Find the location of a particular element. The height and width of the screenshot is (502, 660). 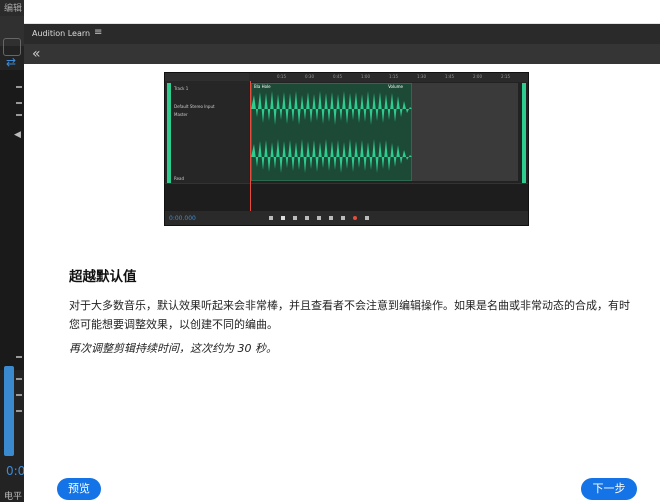

fast-forward-icon is located at coordinates (343, 218).